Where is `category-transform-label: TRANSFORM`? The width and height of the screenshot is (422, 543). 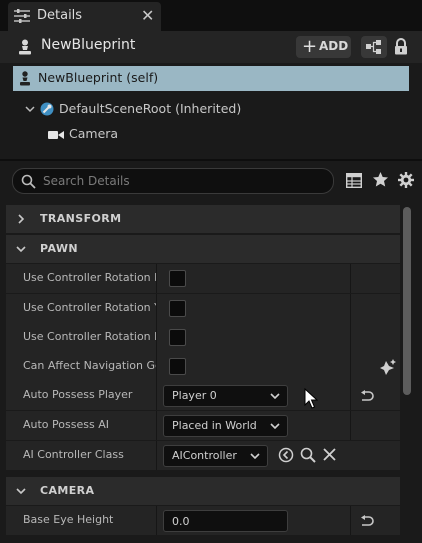
category-transform-label: TRANSFORM is located at coordinates (81, 218).